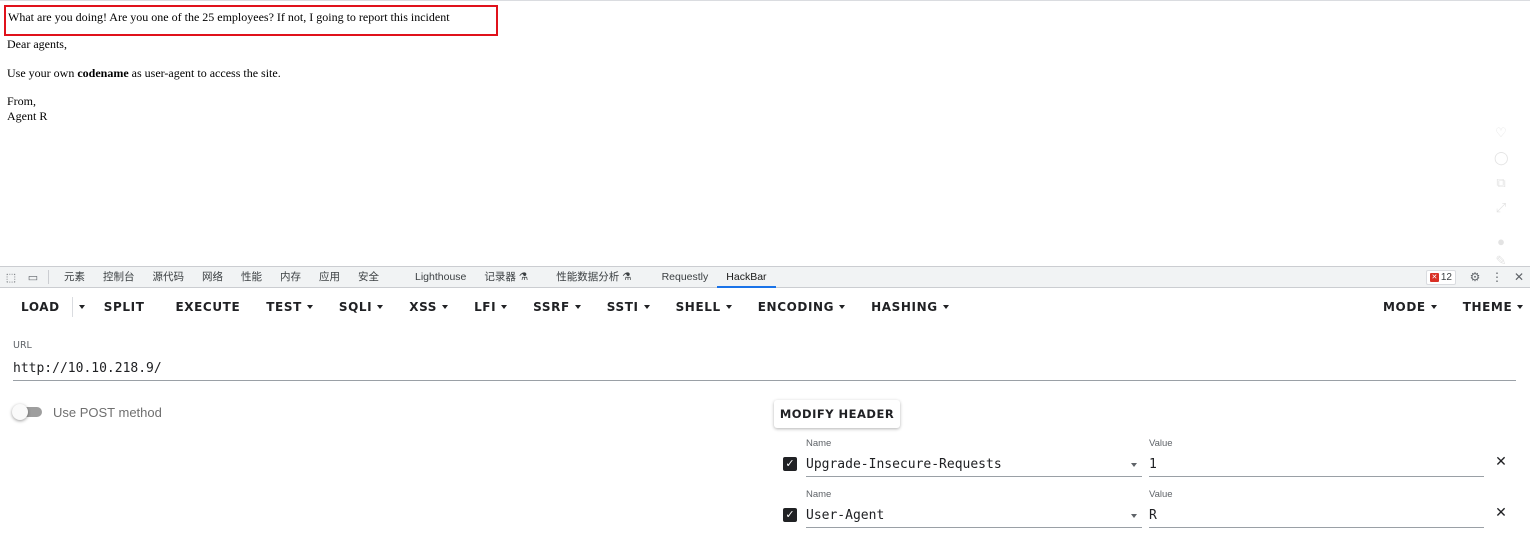 This screenshot has height=535, width=1530. What do you see at coordinates (1501, 183) in the screenshot?
I see `copy-icon: ⧉` at bounding box center [1501, 183].